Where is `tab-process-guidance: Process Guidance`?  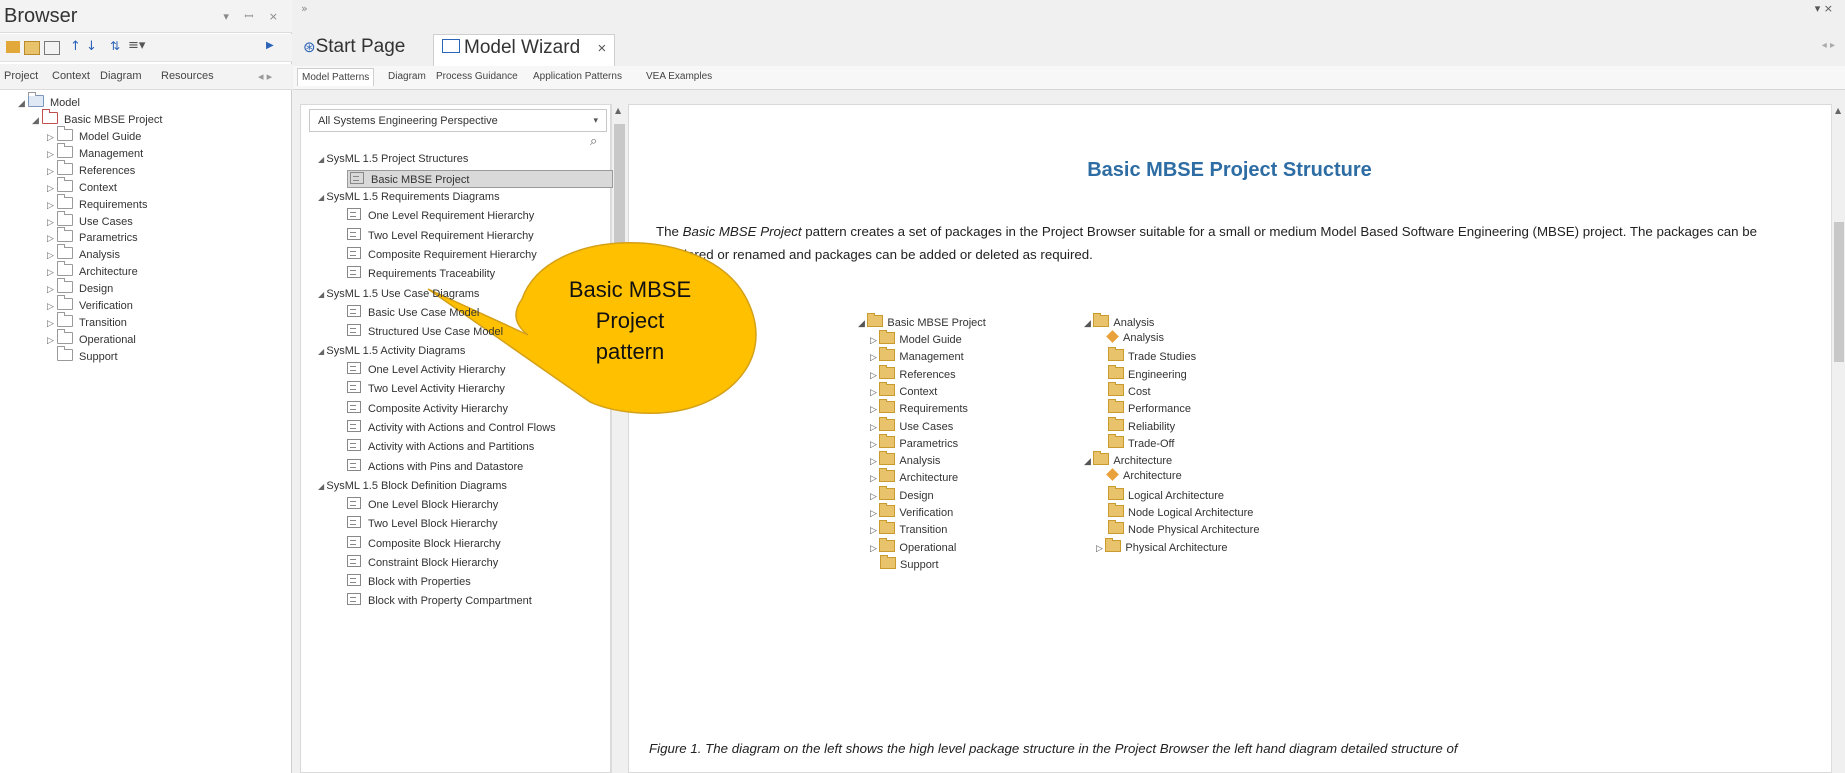
tab-process-guidance: Process Guidance is located at coordinates (477, 76).